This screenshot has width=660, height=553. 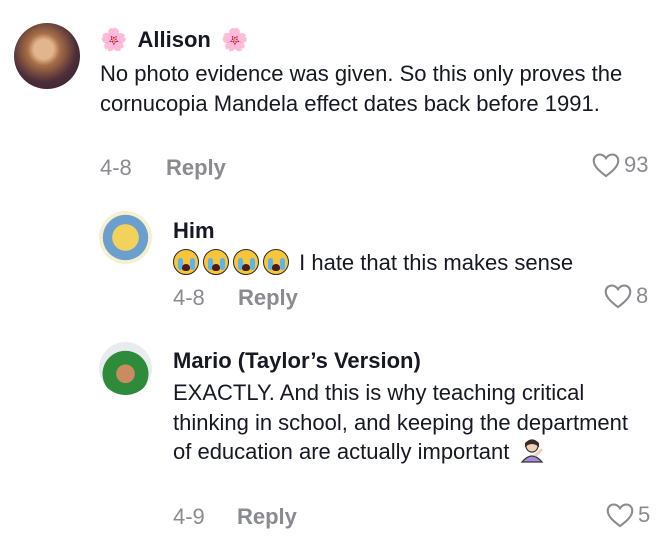 What do you see at coordinates (189, 516) in the screenshot?
I see `comment-date: 4-9` at bounding box center [189, 516].